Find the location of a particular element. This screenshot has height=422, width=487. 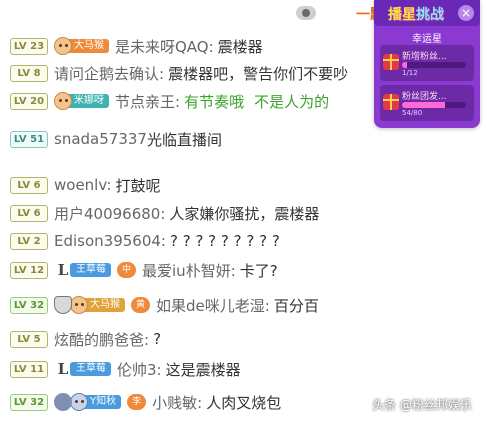

challenge-panel: 播星挑战 × 幸运星 新增粉丝... 1/12 粉丝团发... 54/80 is located at coordinates (427, 64).